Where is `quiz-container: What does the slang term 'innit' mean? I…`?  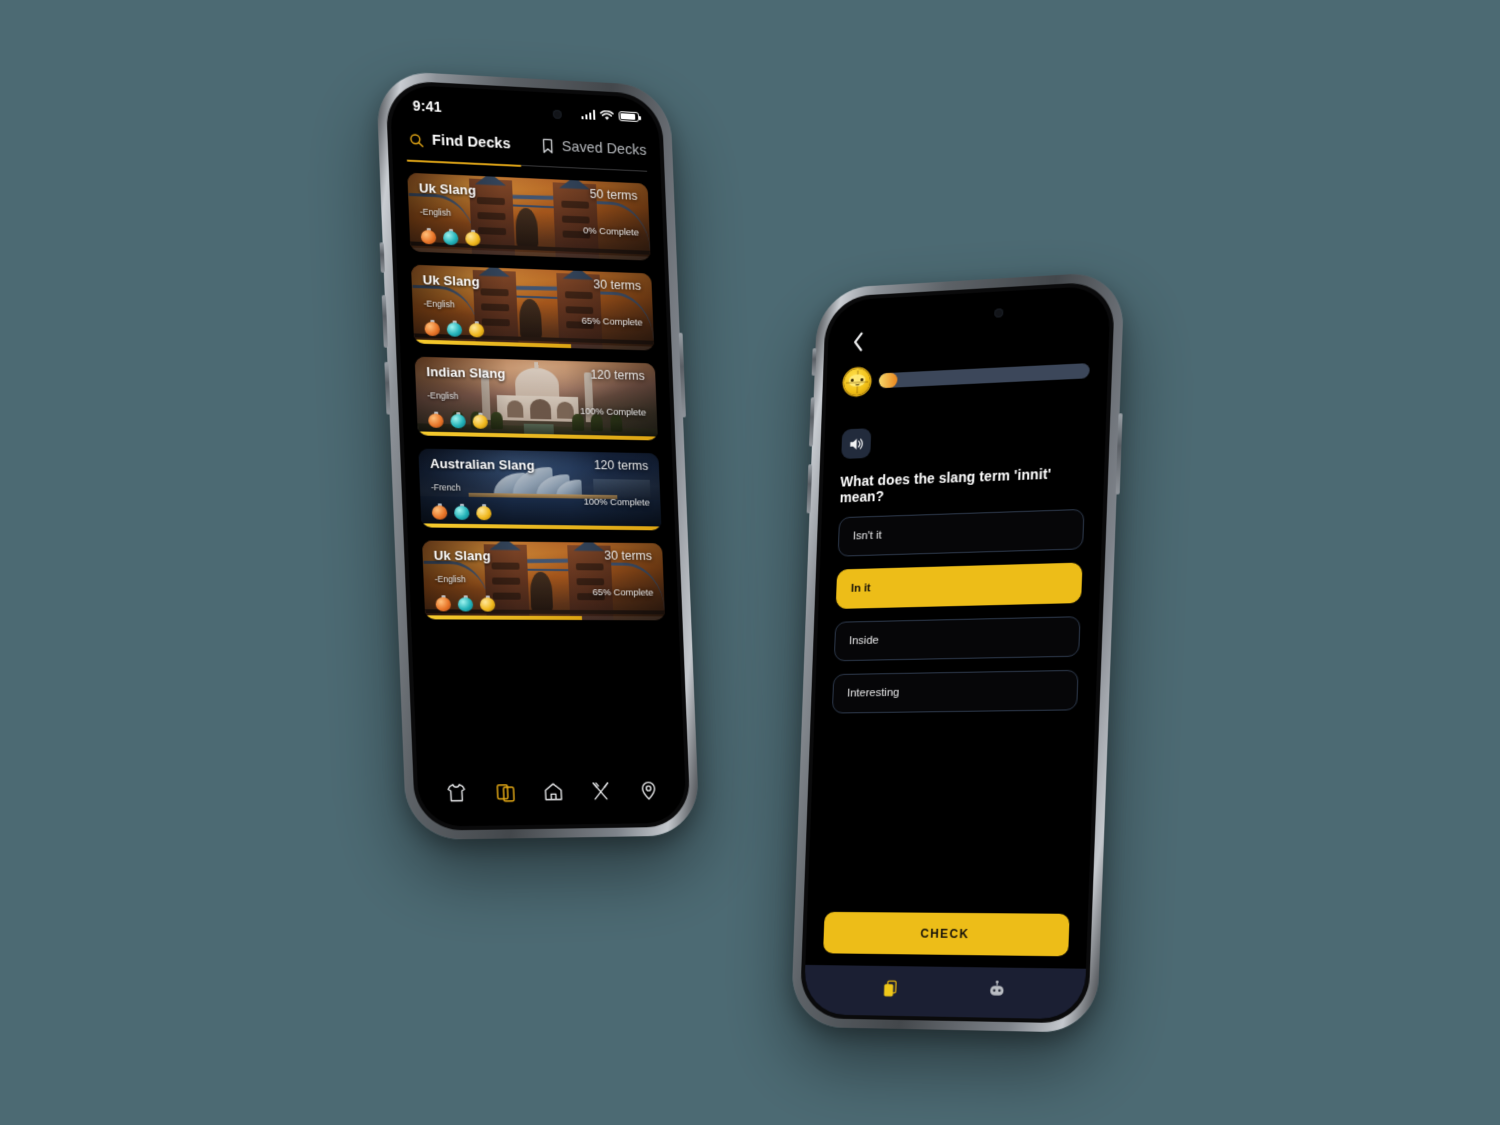 quiz-container: What does the slang term 'innit' mean? I… is located at coordinates (957, 652).